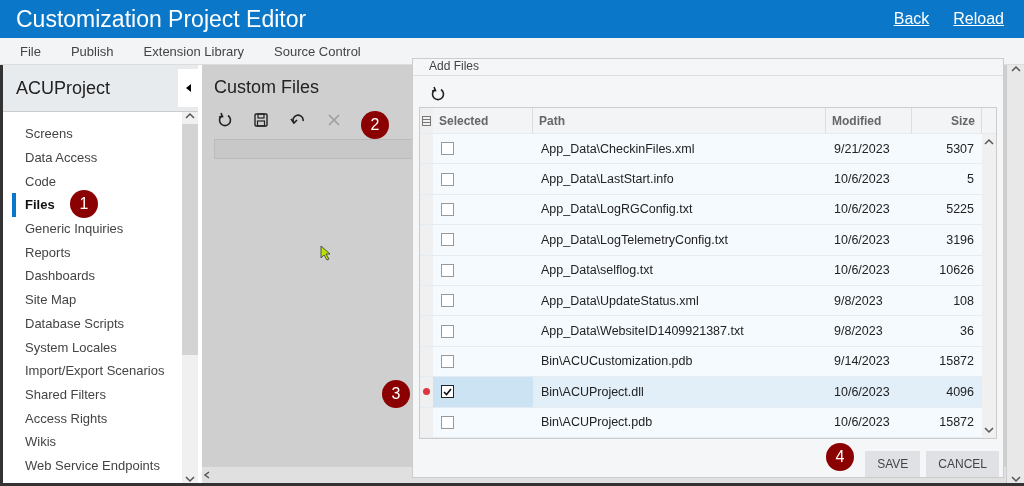 Image resolution: width=1024 pixels, height=486 pixels. Describe the element at coordinates (317, 51) in the screenshot. I see `menu-item: Source Control` at that location.